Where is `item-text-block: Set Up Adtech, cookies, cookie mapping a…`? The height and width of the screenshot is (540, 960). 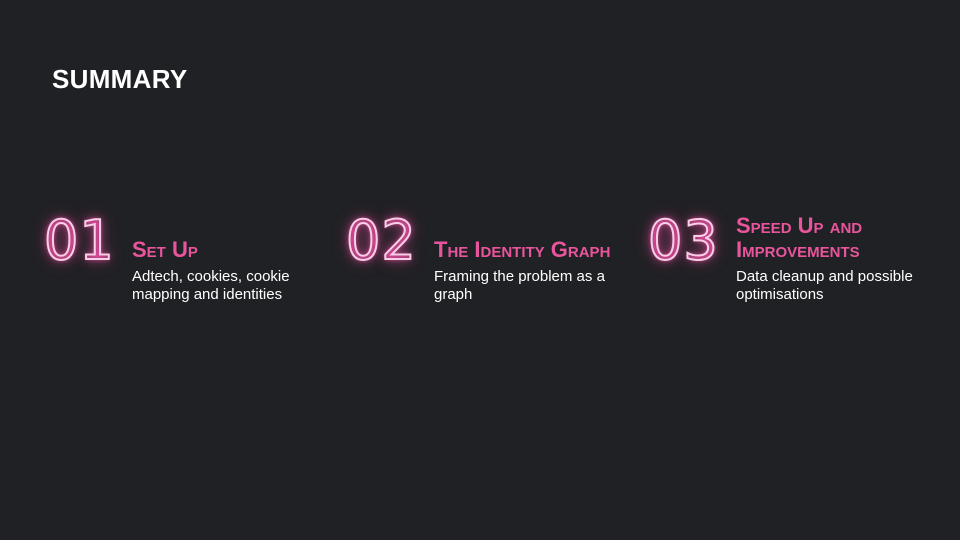 item-text-block: Set Up Adtech, cookies, cookie mapping a… is located at coordinates (228, 265).